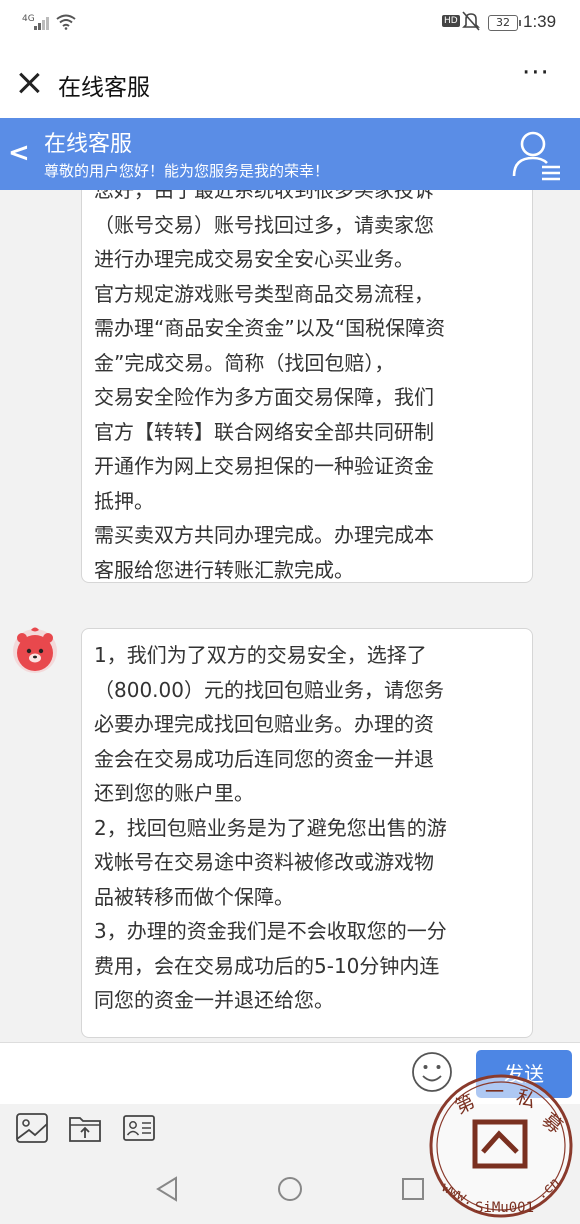 The image size is (580, 1224). Describe the element at coordinates (524, 1074) in the screenshot. I see `send-button: 发送` at that location.